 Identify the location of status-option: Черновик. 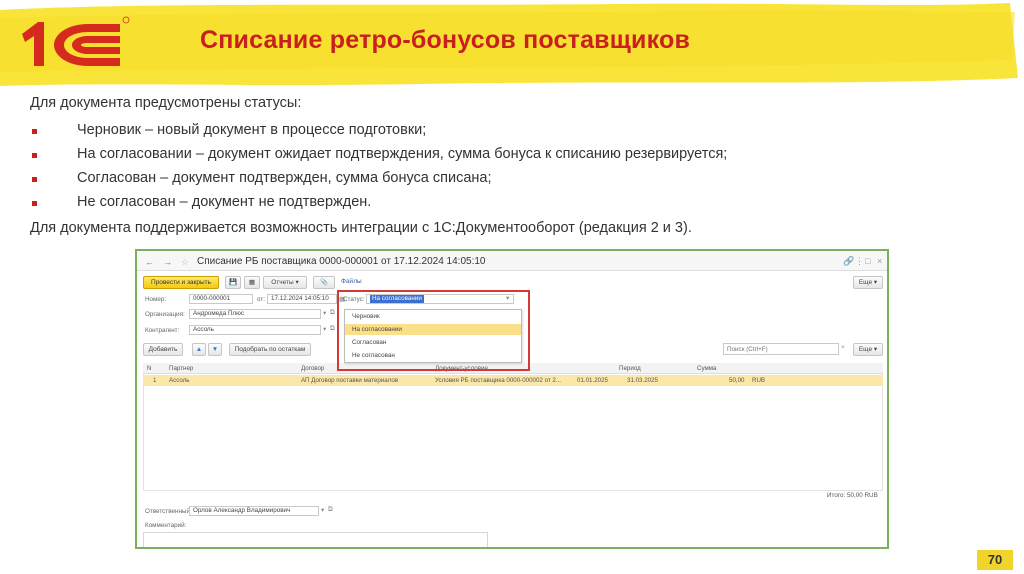
(433, 316).